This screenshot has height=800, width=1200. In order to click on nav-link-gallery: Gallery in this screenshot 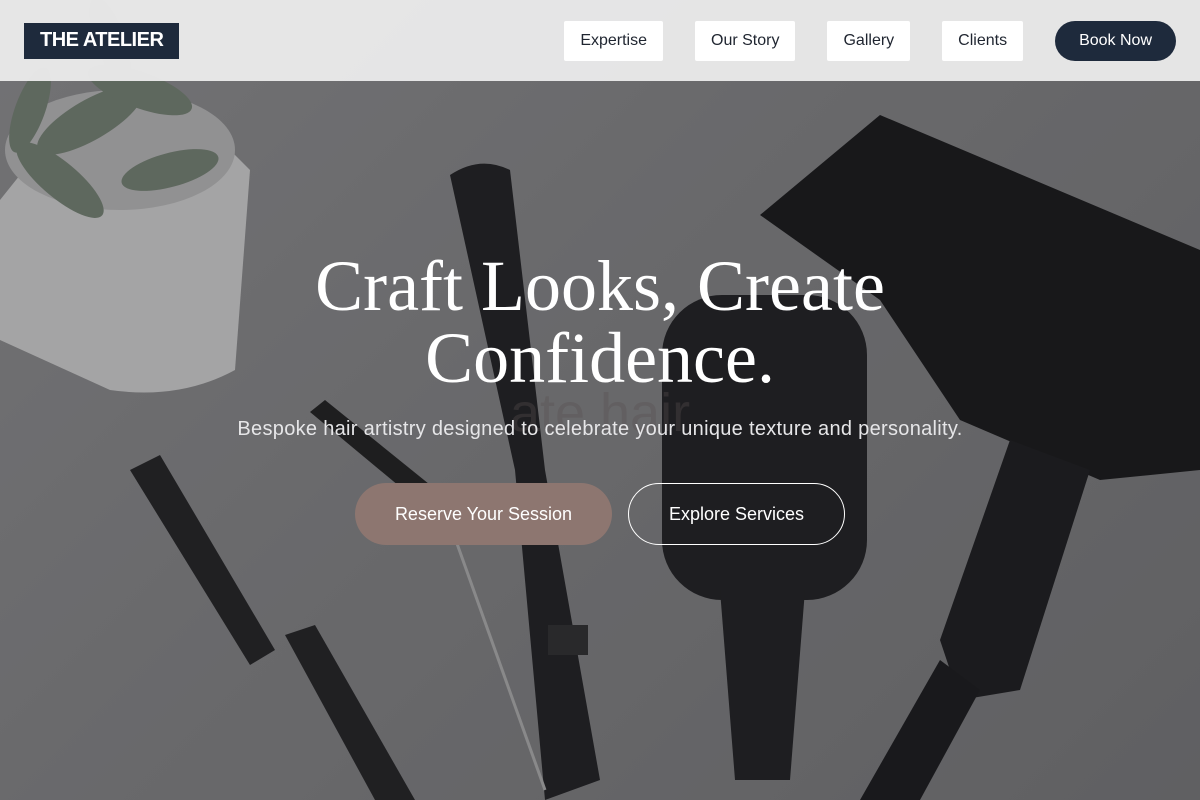, I will do `click(869, 40)`.